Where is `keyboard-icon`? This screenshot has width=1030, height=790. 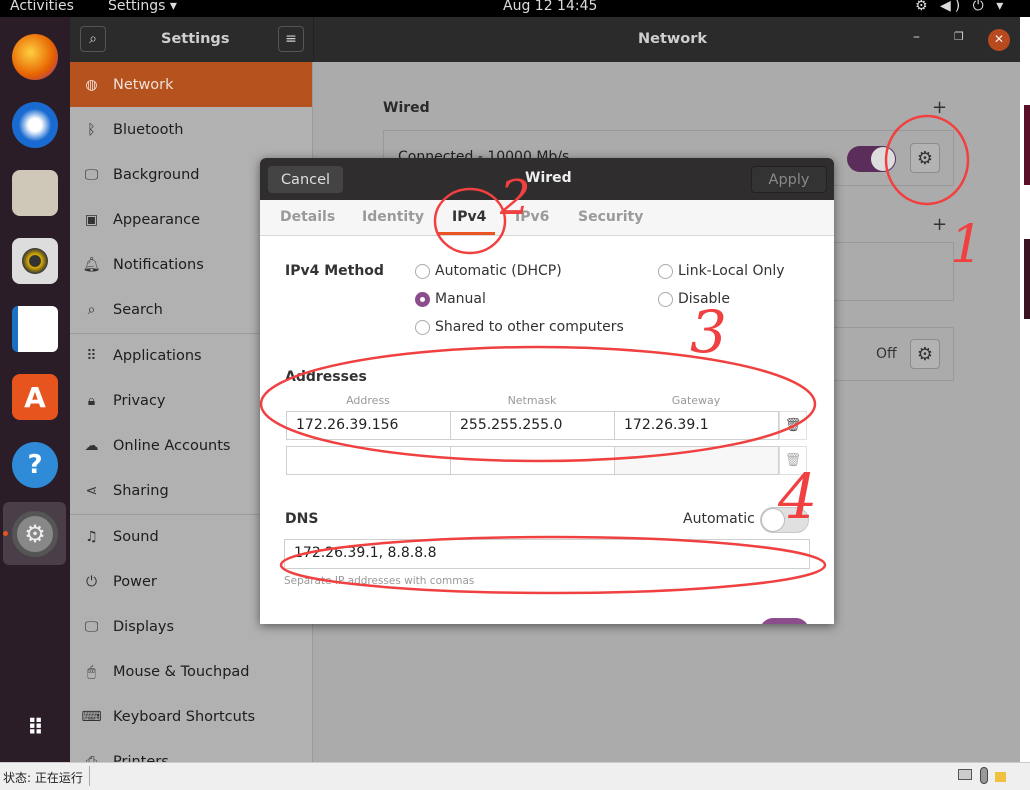 keyboard-icon is located at coordinates (965, 774).